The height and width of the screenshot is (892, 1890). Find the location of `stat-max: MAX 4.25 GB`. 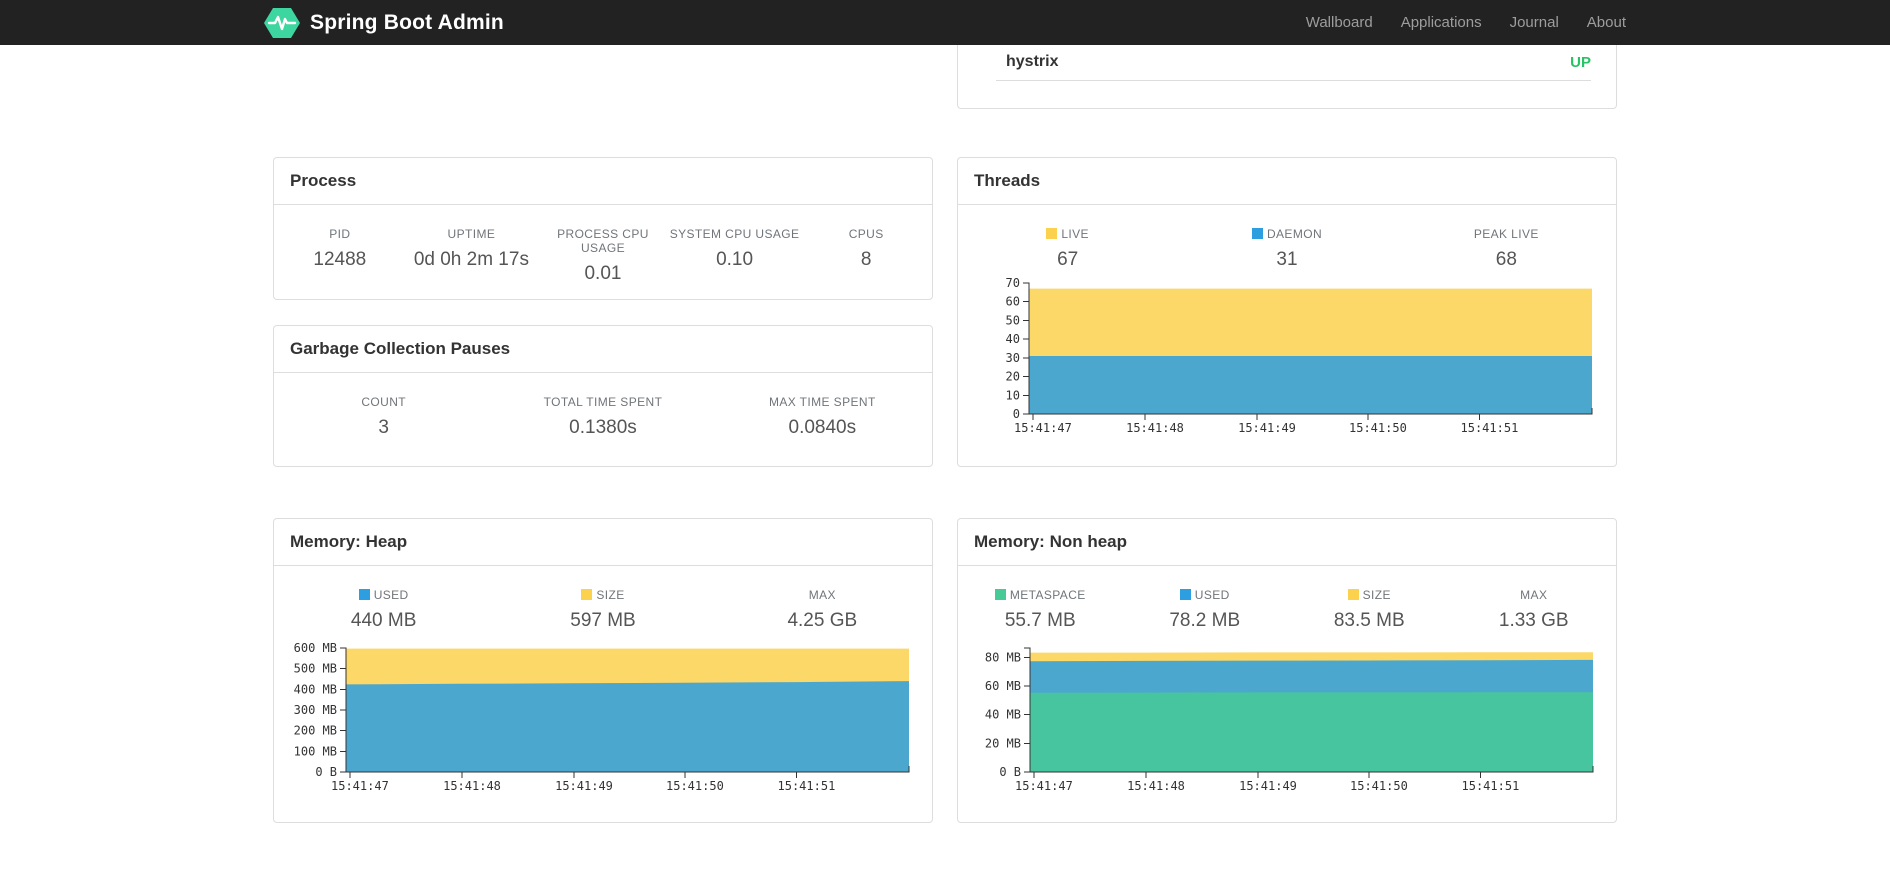

stat-max: MAX 4.25 GB is located at coordinates (822, 610).